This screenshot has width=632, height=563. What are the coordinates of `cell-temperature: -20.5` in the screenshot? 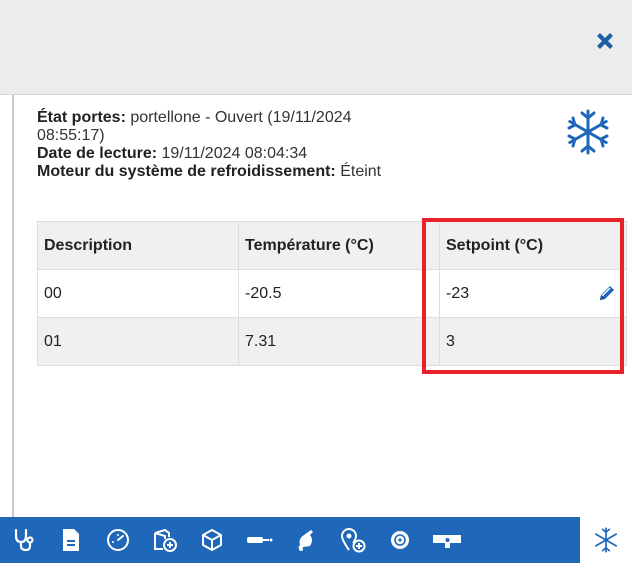 It's located at (339, 293).